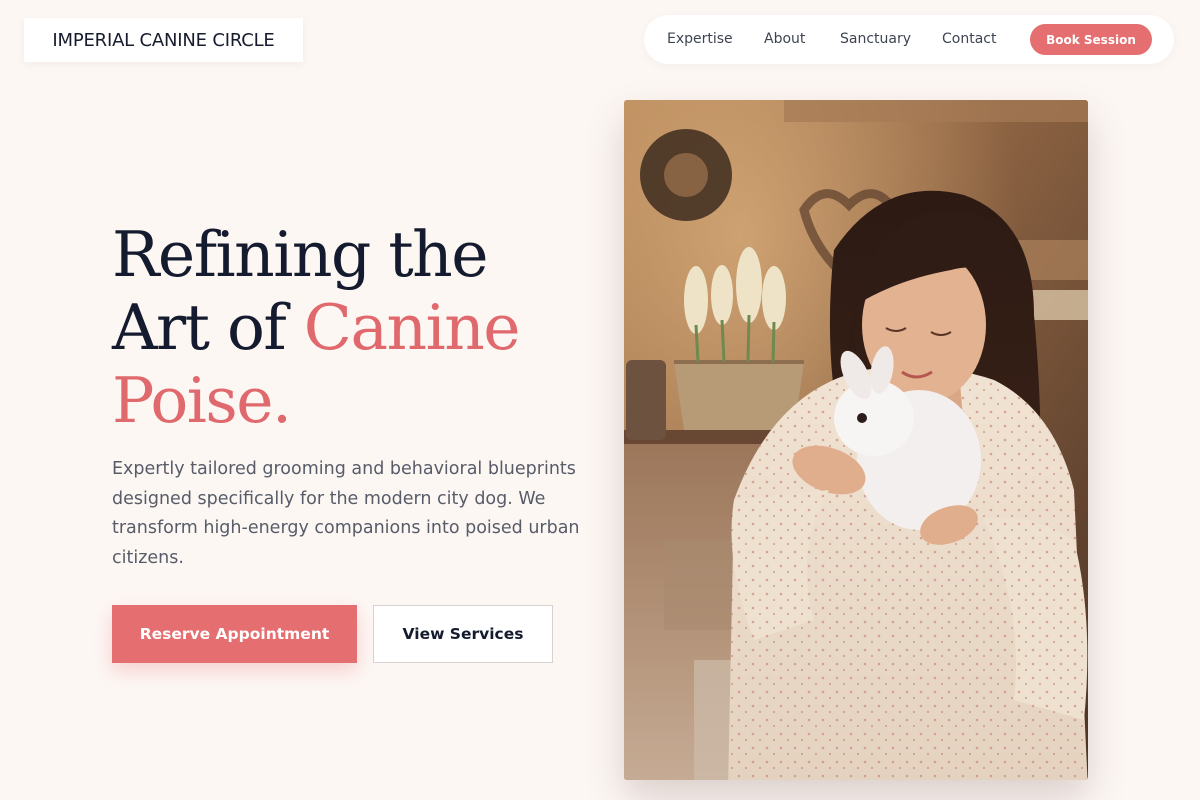  Describe the element at coordinates (300, 254) in the screenshot. I see `headline-line-1: Refining the` at that location.